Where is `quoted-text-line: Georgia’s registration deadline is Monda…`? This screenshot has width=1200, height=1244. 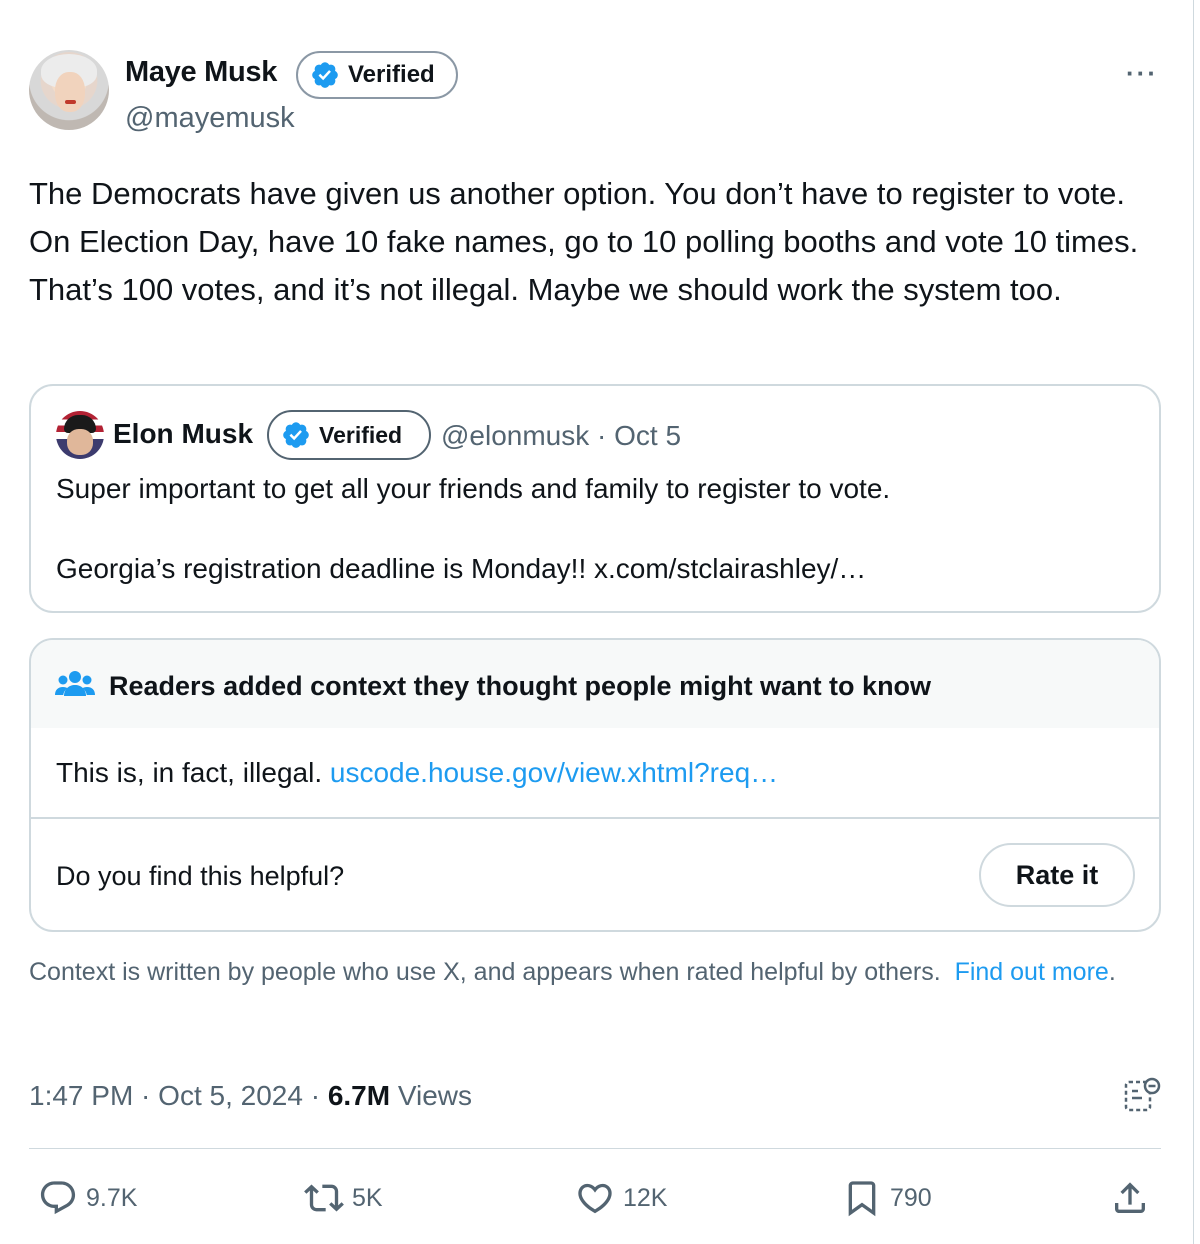 quoted-text-line: Georgia’s registration deadline is Monda… is located at coordinates (461, 568).